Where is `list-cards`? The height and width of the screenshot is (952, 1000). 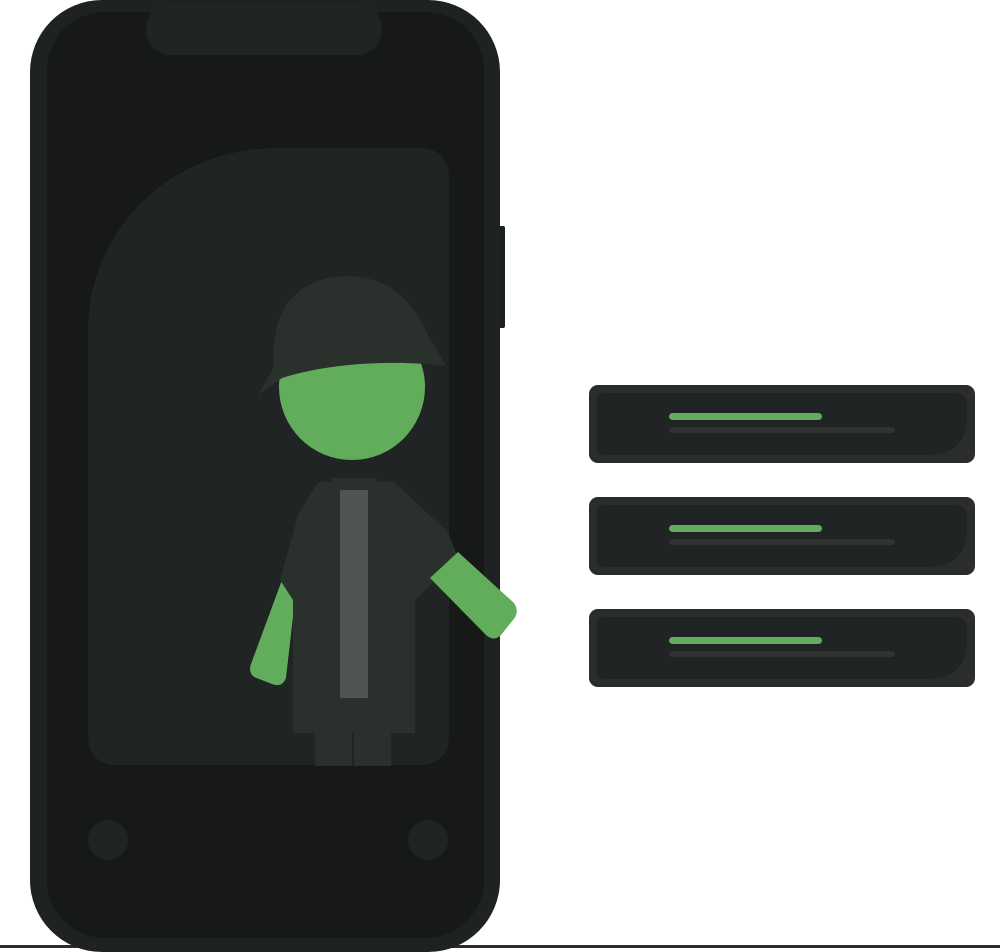
list-cards is located at coordinates (782, 536).